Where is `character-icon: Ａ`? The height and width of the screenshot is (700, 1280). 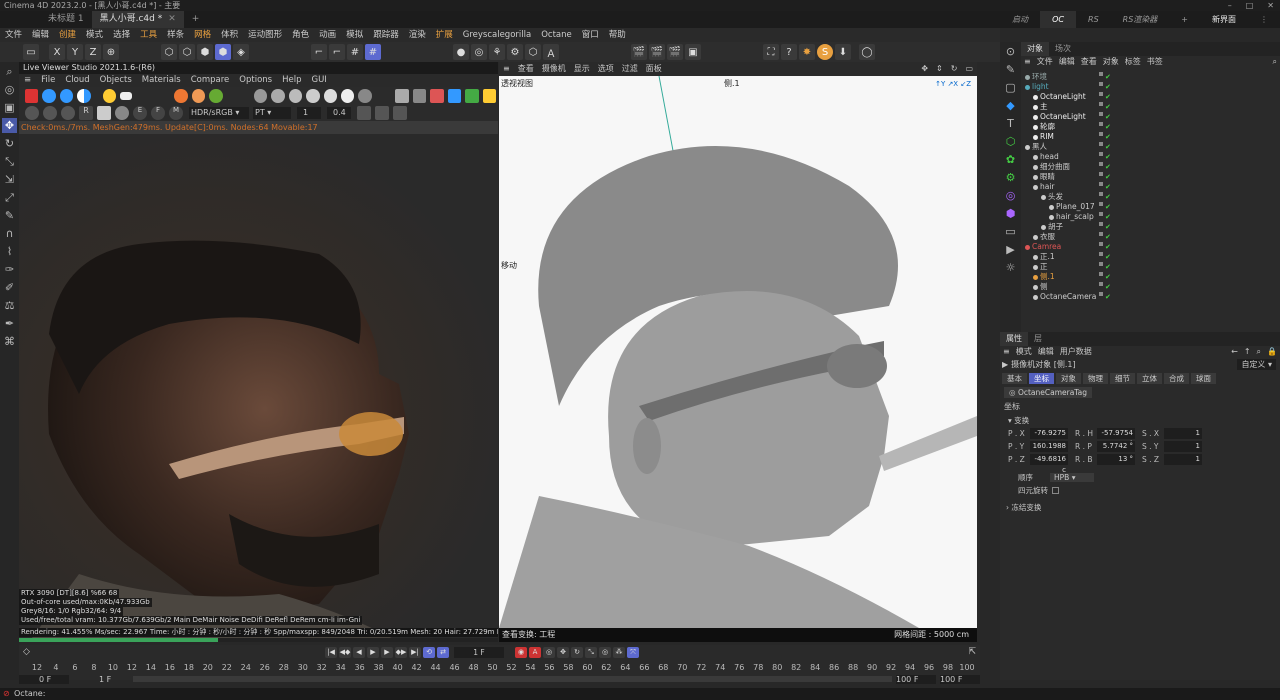
character-icon: Ａ is located at coordinates (551, 52).